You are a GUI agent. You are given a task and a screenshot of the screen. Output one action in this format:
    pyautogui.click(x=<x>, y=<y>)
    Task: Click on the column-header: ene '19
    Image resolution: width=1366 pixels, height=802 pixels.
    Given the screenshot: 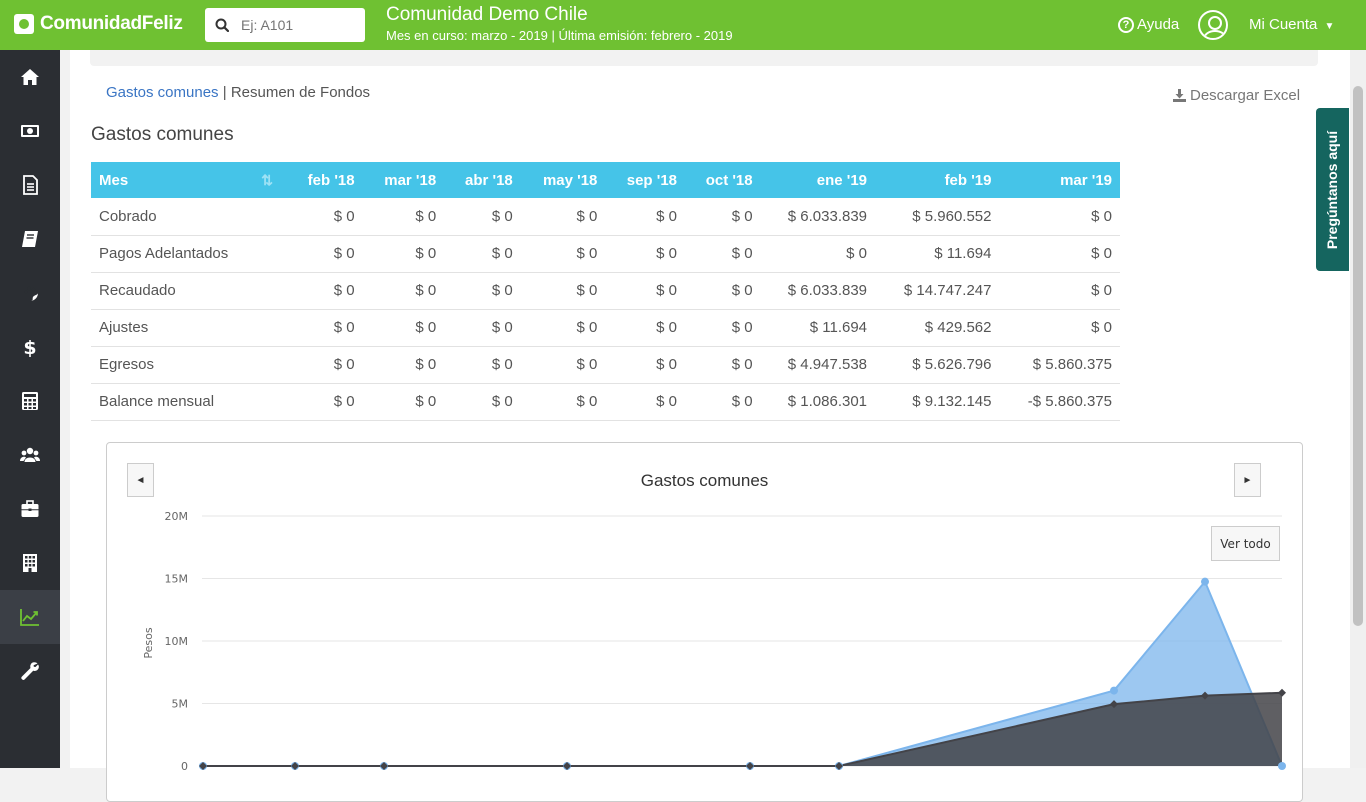 What is the action you would take?
    pyautogui.click(x=818, y=180)
    